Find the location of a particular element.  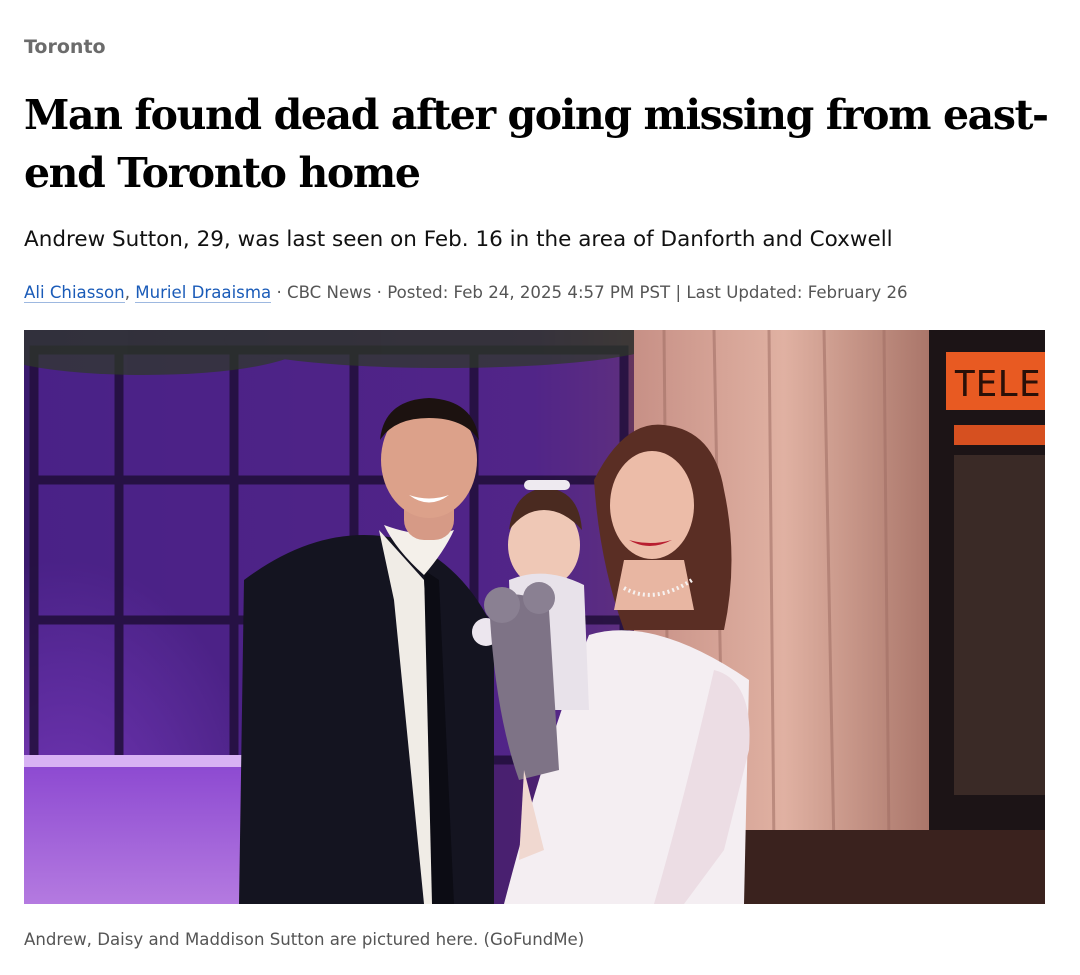

section-link-toronto: Toronto is located at coordinates (65, 47).